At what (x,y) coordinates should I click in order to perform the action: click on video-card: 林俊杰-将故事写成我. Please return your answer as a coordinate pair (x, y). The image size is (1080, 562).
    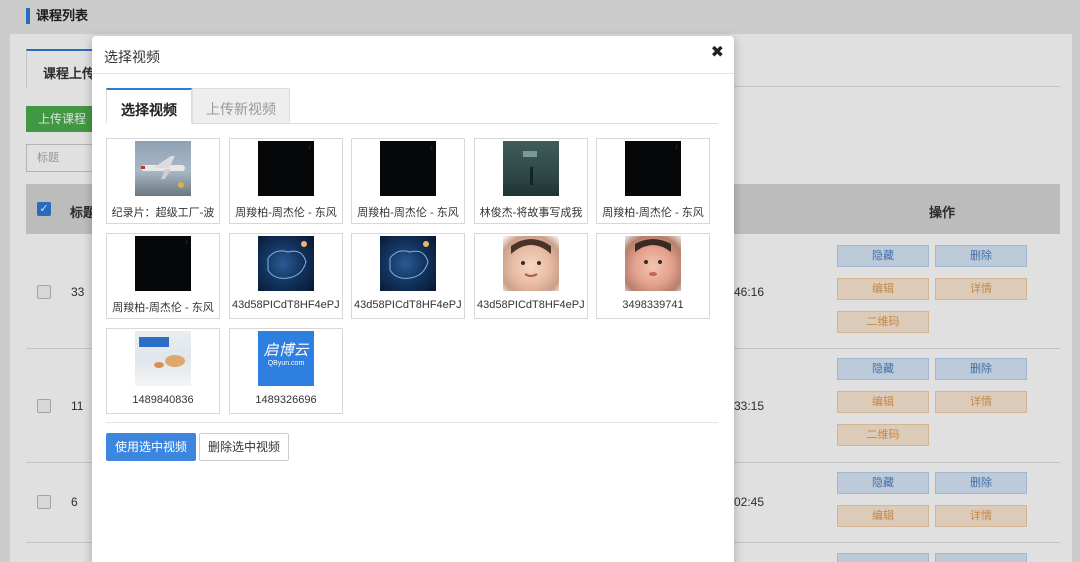
    Looking at the image, I should click on (531, 181).